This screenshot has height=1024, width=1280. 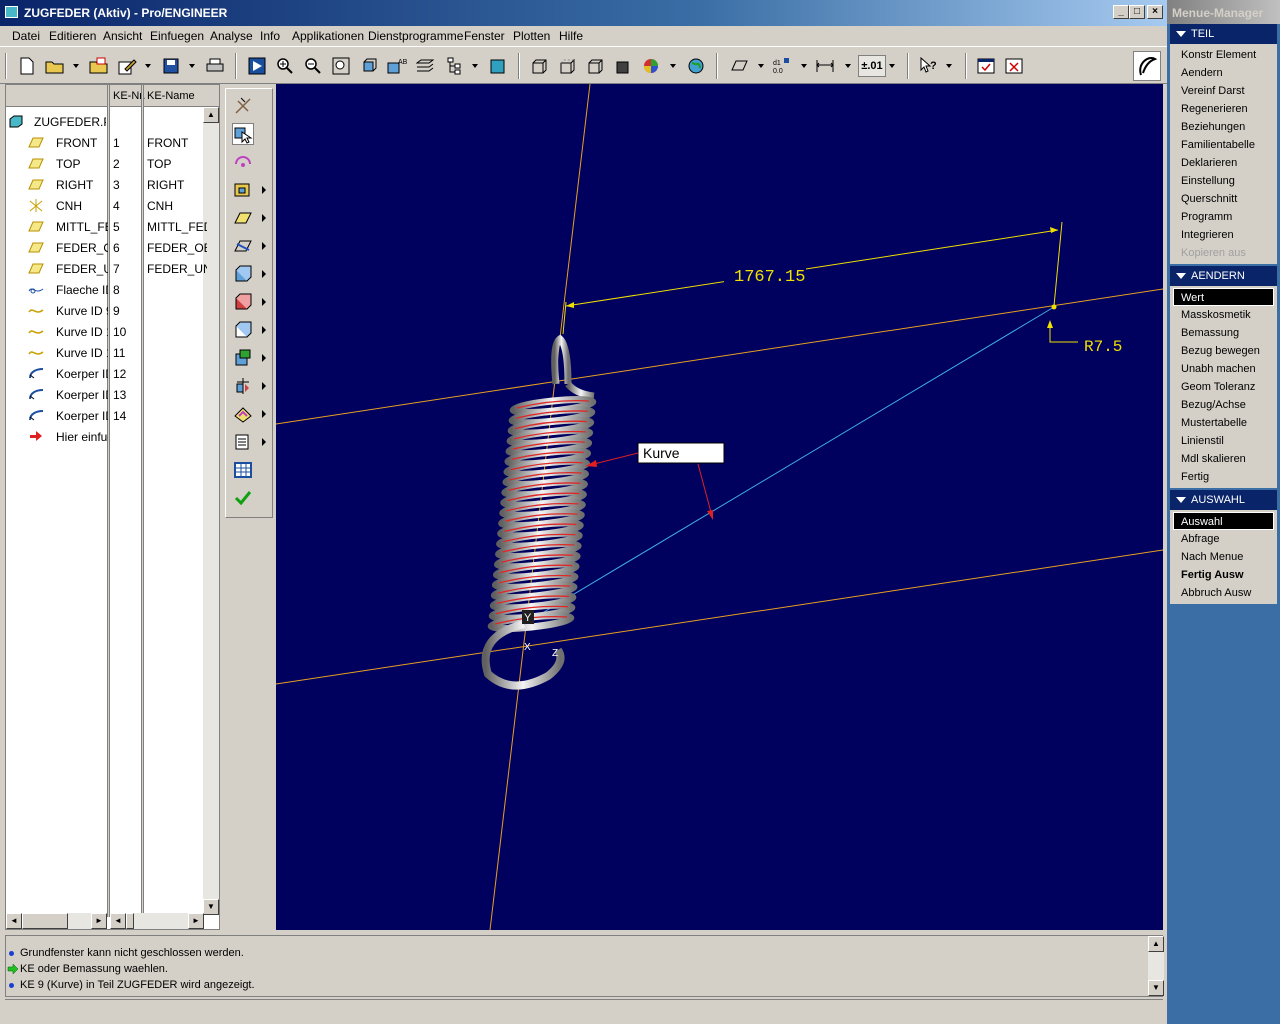 I want to click on tree-row: CNH 4 CNH, so click(x=106, y=205).